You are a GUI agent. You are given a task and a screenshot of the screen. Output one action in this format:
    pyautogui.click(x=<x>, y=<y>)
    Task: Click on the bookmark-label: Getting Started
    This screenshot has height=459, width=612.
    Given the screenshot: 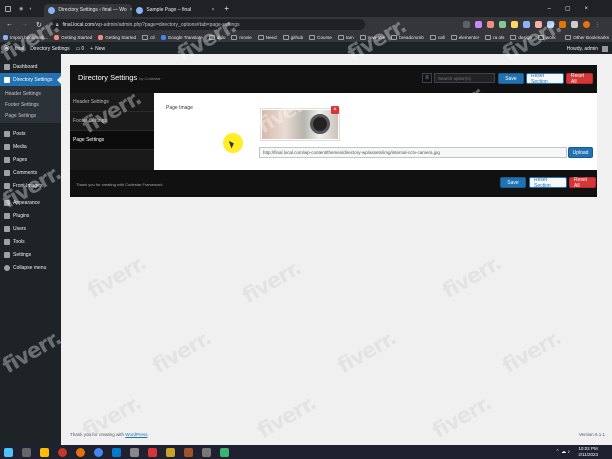 What is the action you would take?
    pyautogui.click(x=121, y=37)
    